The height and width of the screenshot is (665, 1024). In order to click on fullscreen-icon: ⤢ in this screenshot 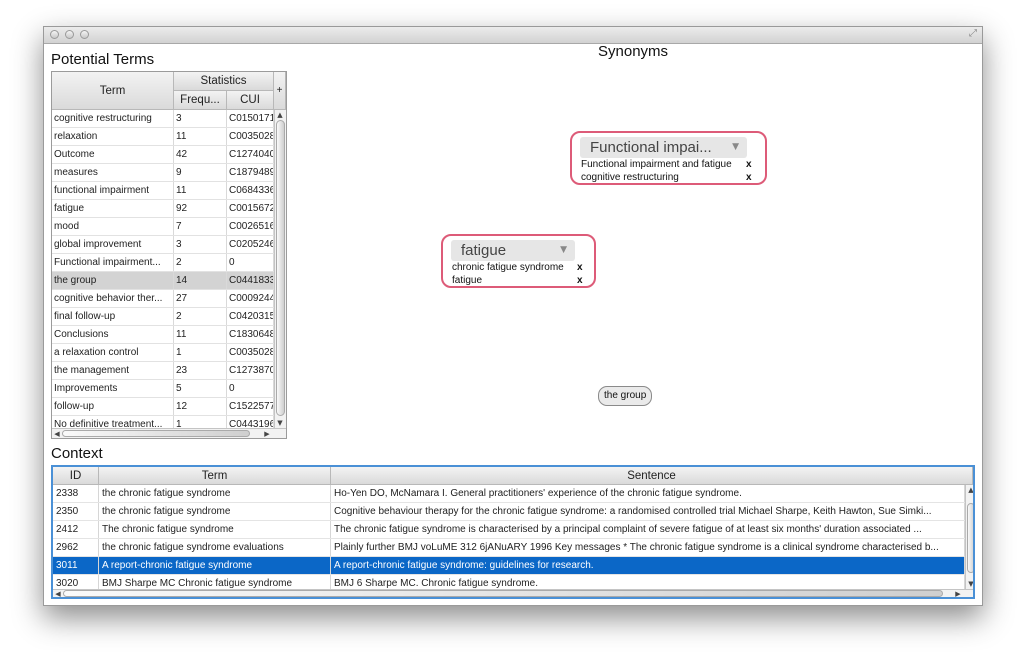, I will do `click(973, 33)`.